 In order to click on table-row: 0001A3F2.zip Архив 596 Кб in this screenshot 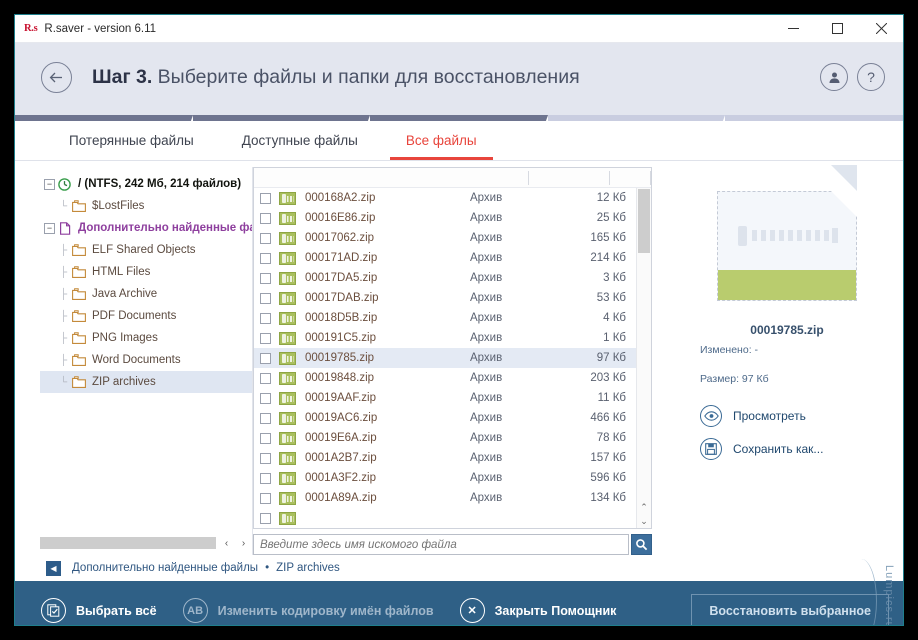, I will do `click(445, 478)`.